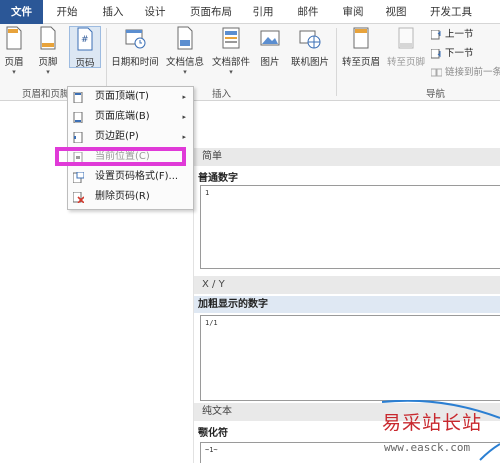 Image resolution: width=500 pixels, height=463 pixels. I want to click on menu-item-page-top: 页面顶端(T) ▸, so click(130, 97).